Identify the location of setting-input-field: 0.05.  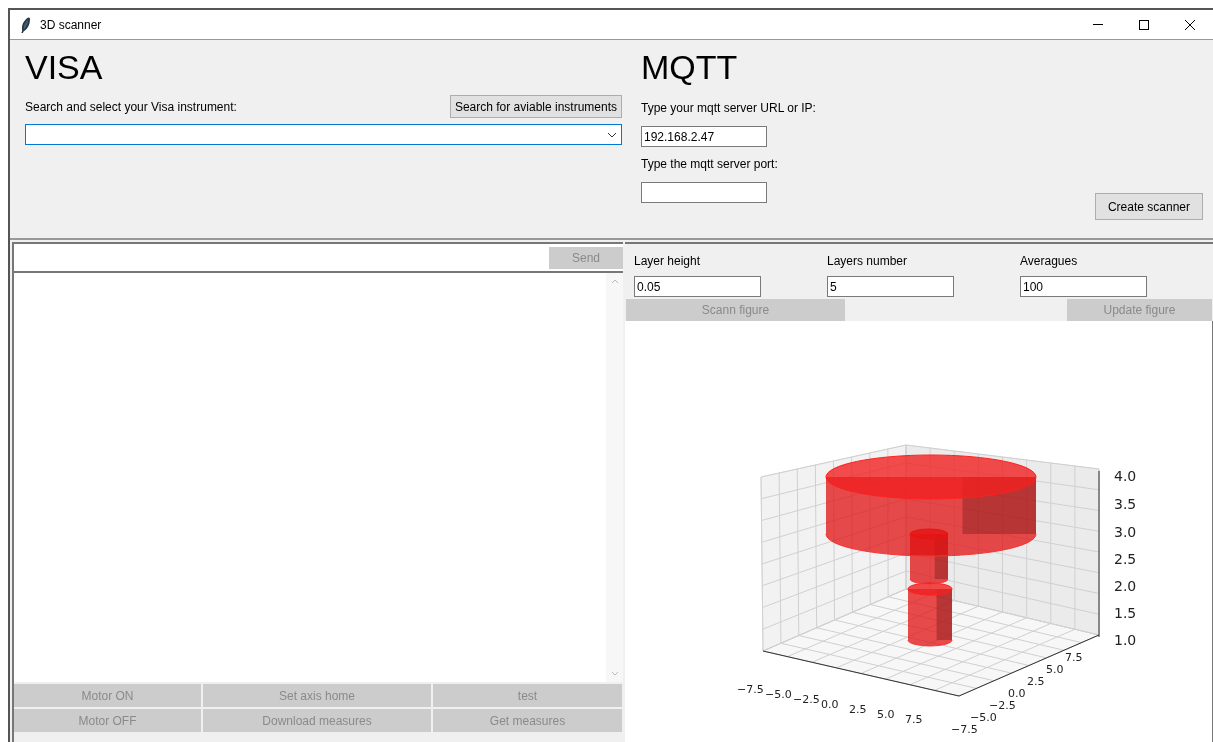
(697, 286).